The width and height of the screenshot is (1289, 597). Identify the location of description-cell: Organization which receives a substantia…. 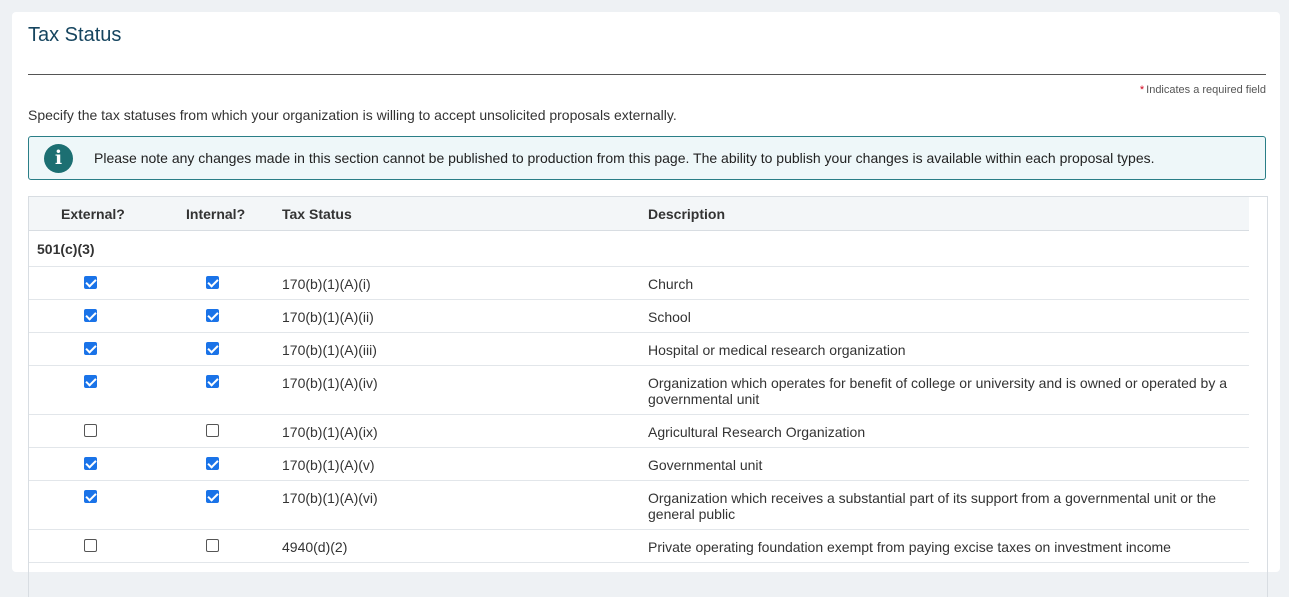
(932, 506).